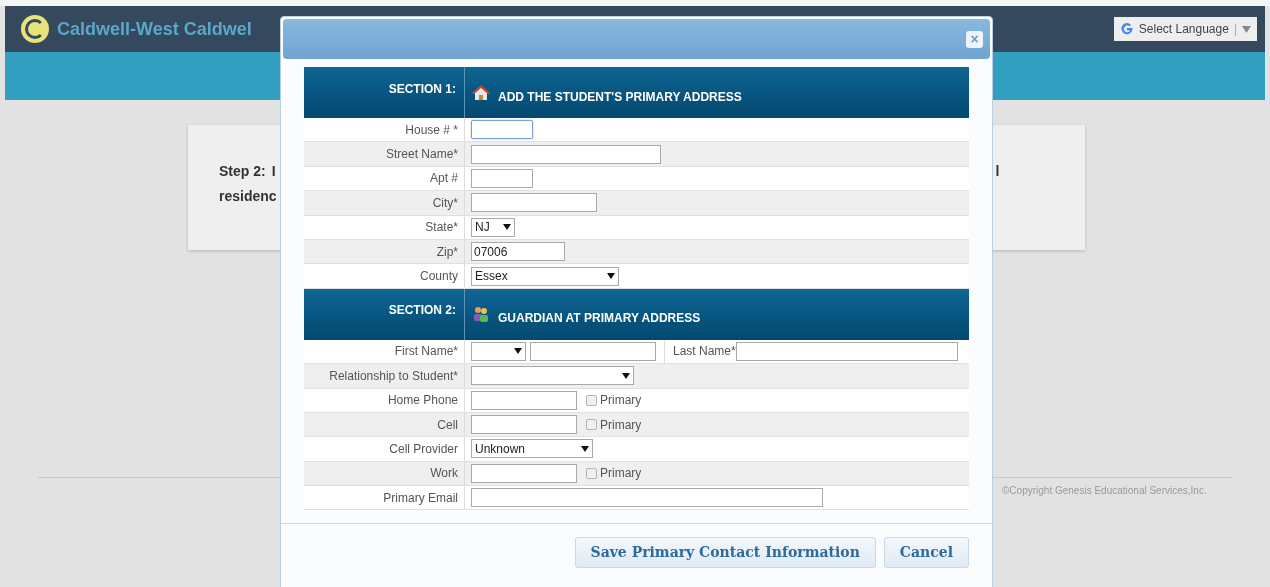 This screenshot has height=587, width=1270. I want to click on dropdown: NJ, so click(493, 227).